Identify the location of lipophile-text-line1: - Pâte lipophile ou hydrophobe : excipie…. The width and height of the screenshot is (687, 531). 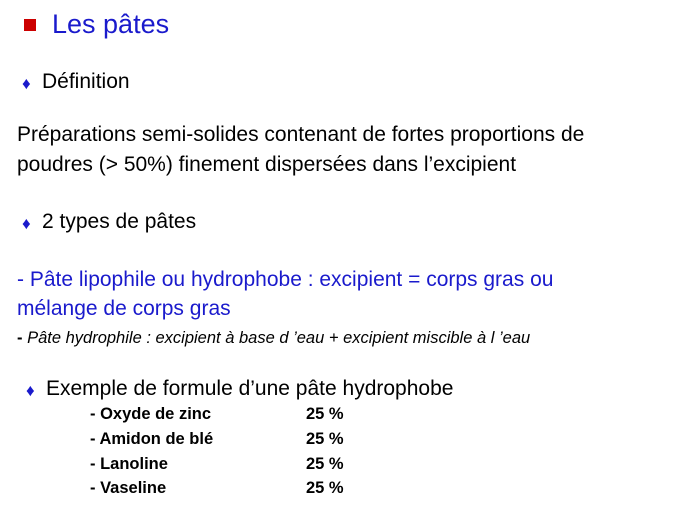
(285, 279).